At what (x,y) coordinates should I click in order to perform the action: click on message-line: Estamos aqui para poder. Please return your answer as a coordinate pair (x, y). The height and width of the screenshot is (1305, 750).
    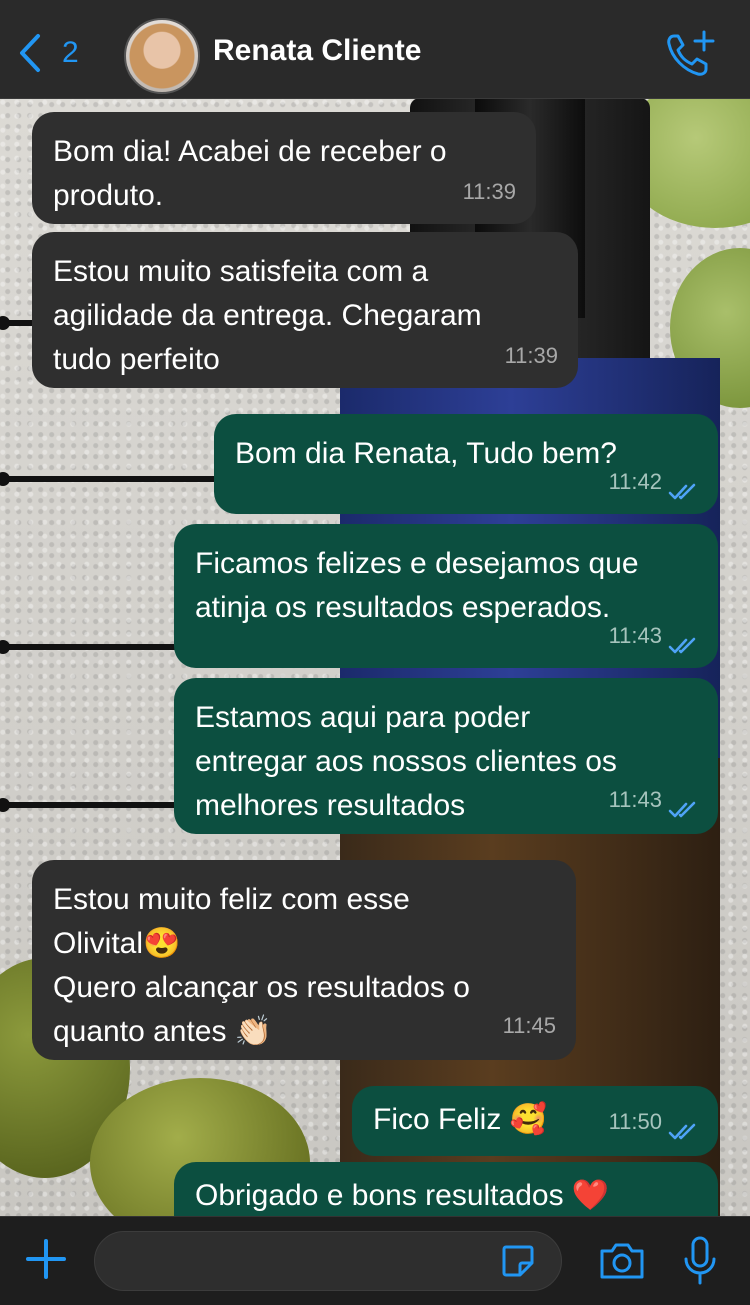
    Looking at the image, I should click on (363, 717).